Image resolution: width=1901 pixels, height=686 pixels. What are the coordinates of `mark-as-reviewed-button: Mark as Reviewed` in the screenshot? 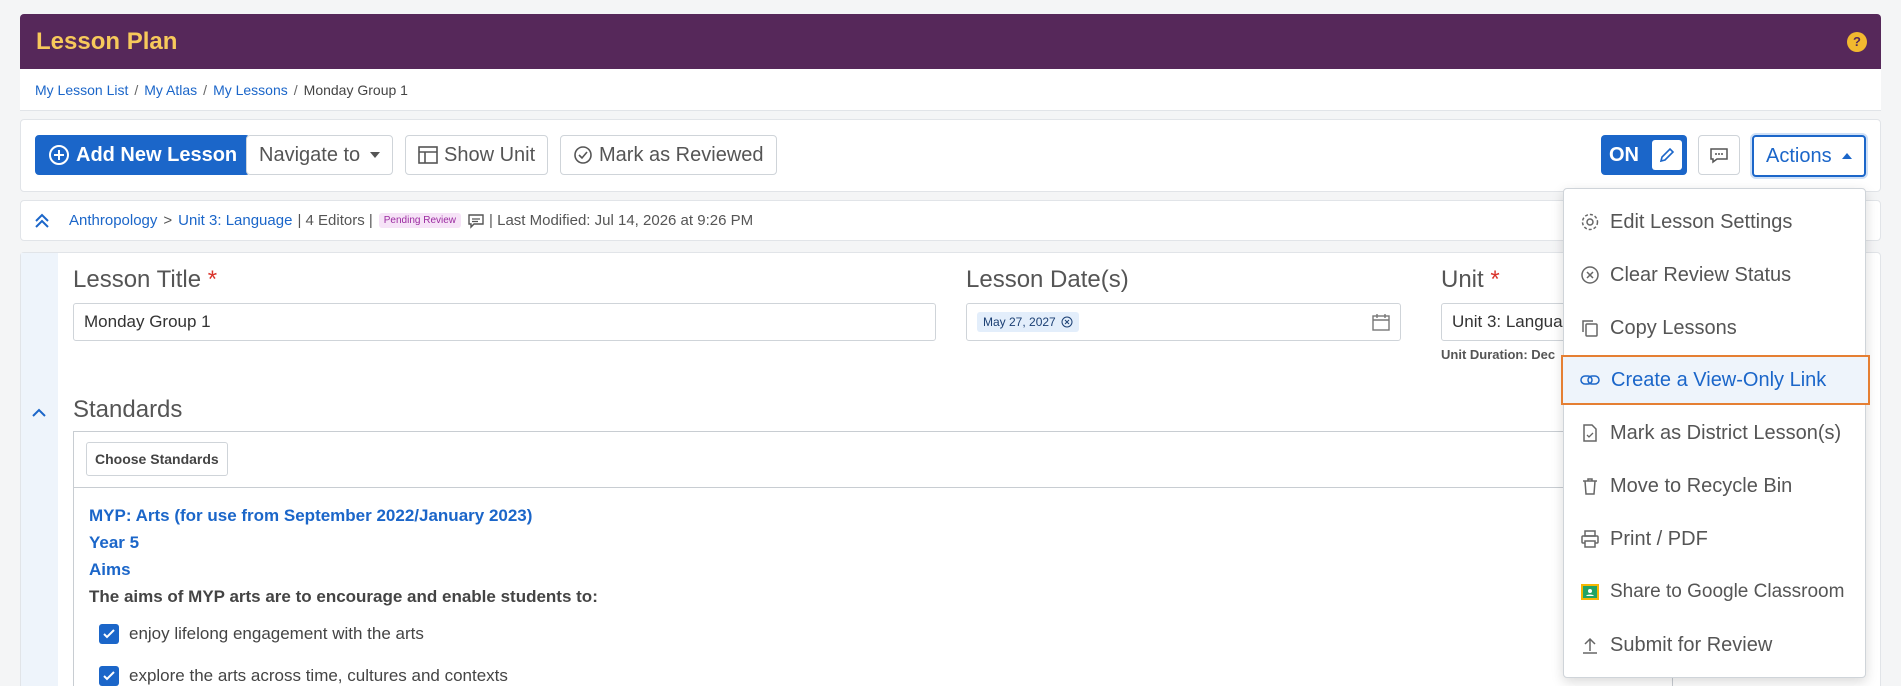 It's located at (668, 155).